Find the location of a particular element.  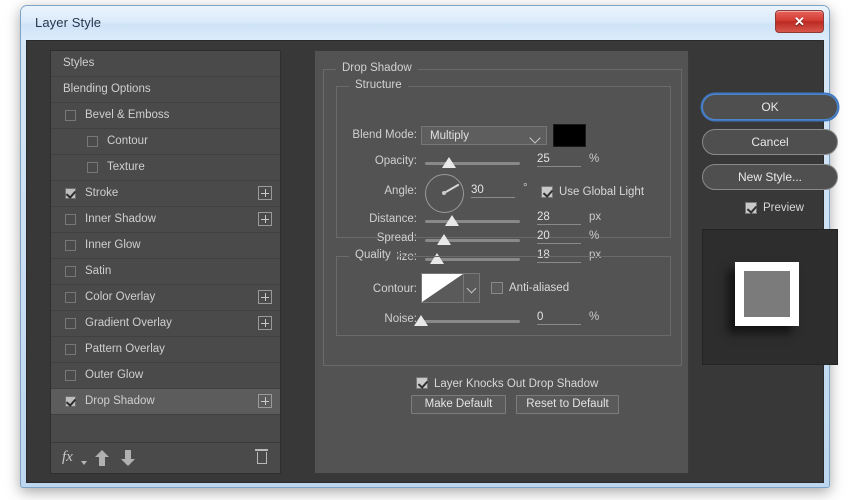

close-button: ✕ is located at coordinates (799, 21).